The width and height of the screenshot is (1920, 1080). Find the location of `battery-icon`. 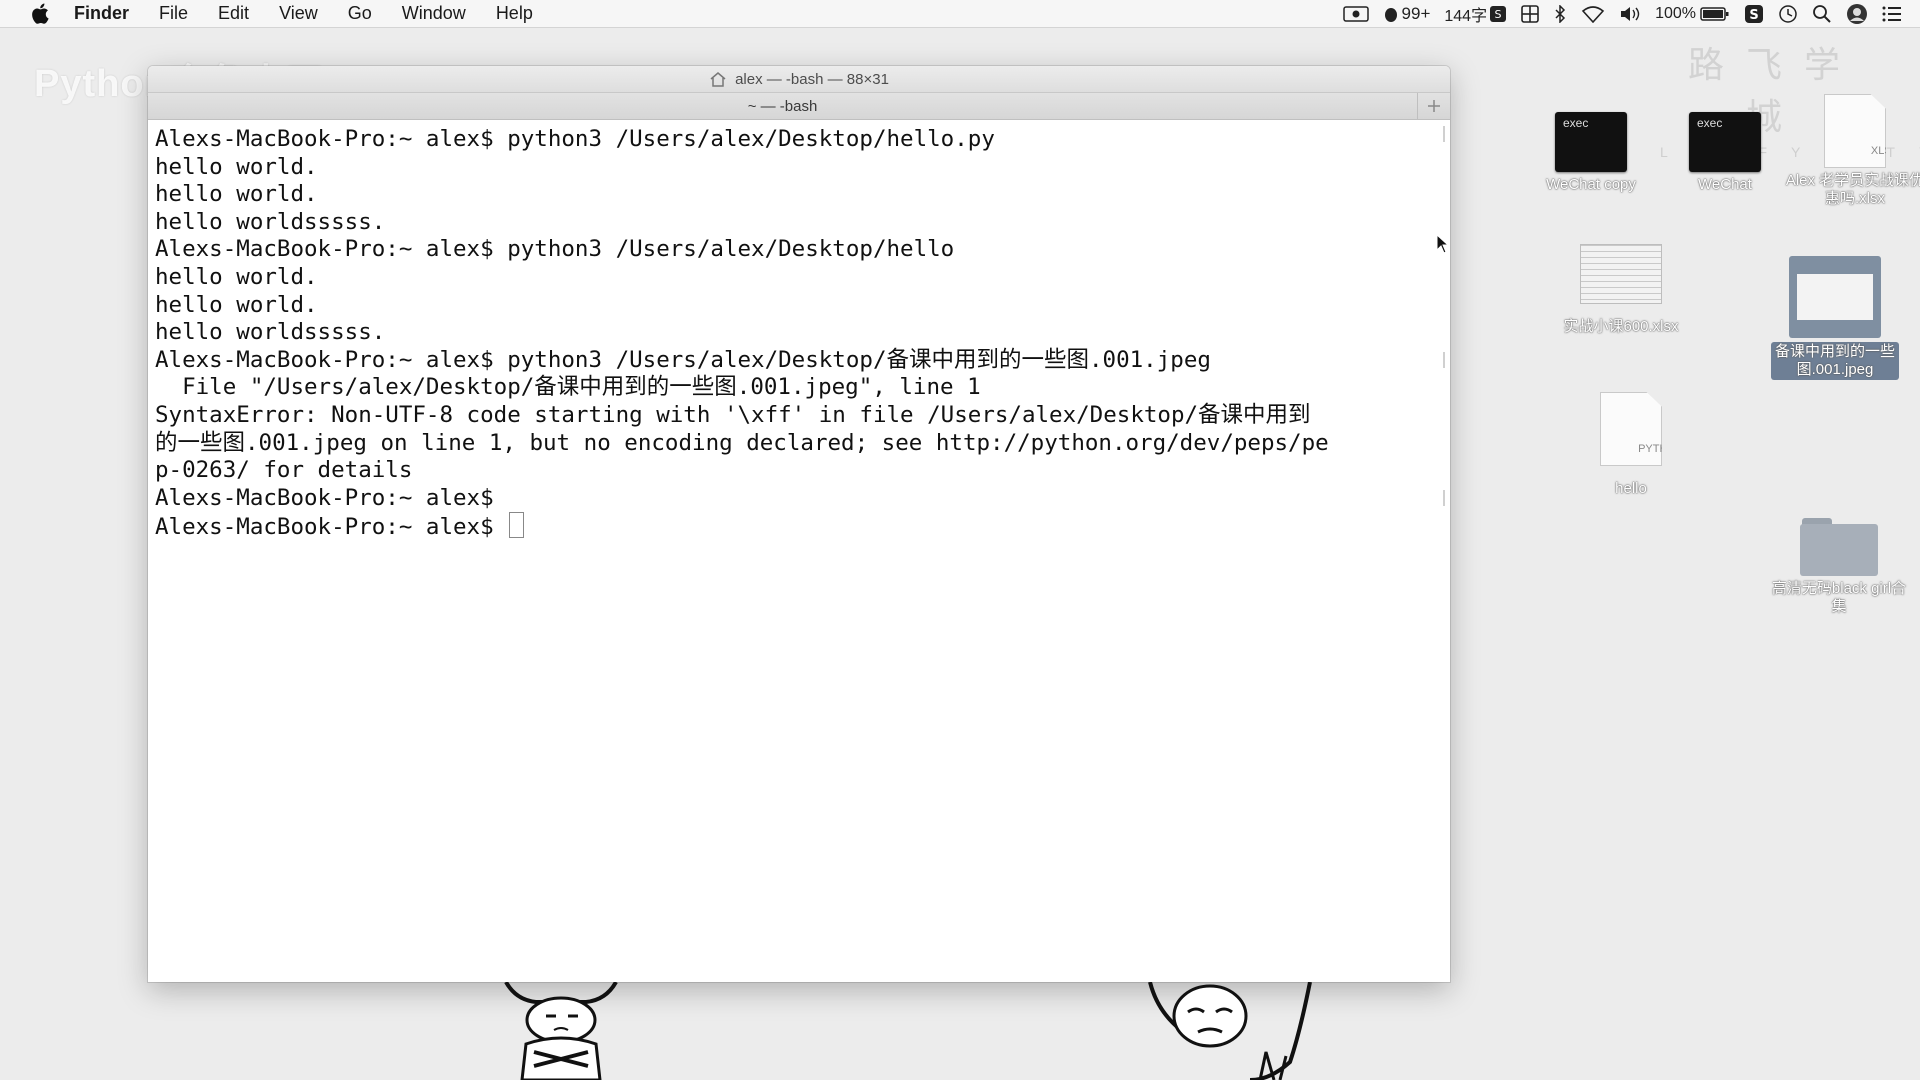

battery-icon is located at coordinates (1714, 13).